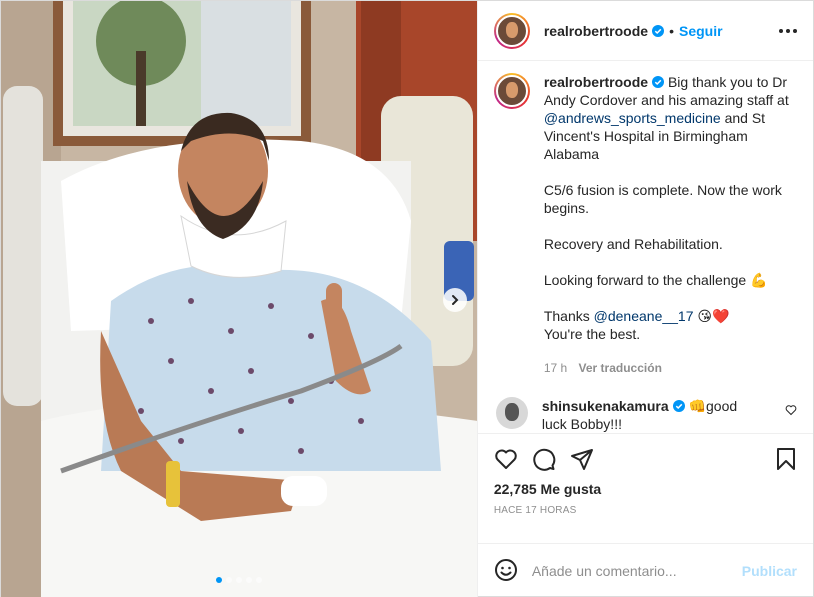 Image resolution: width=814 pixels, height=597 pixels. Describe the element at coordinates (711, 316) in the screenshot. I see `caption-emoji: 😘❤️` at that location.